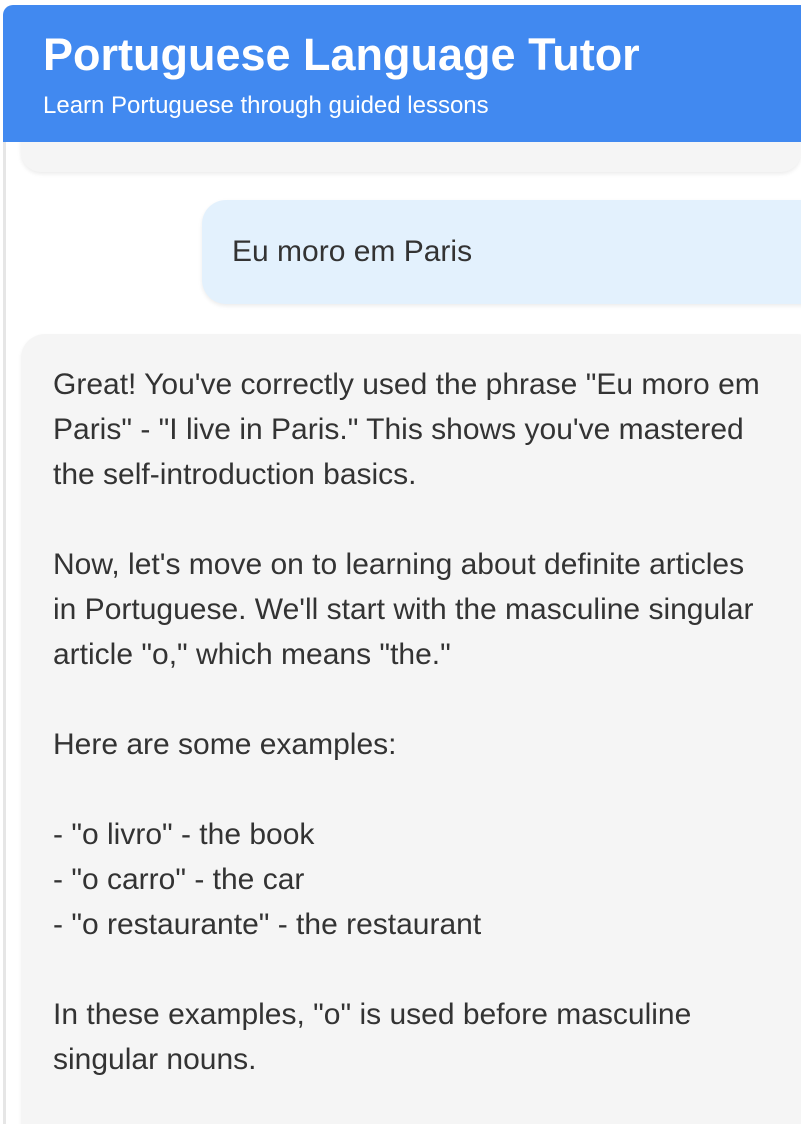  What do you see at coordinates (225, 744) in the screenshot?
I see `tutor-paragraph-examples-intro: Here are some examples:` at bounding box center [225, 744].